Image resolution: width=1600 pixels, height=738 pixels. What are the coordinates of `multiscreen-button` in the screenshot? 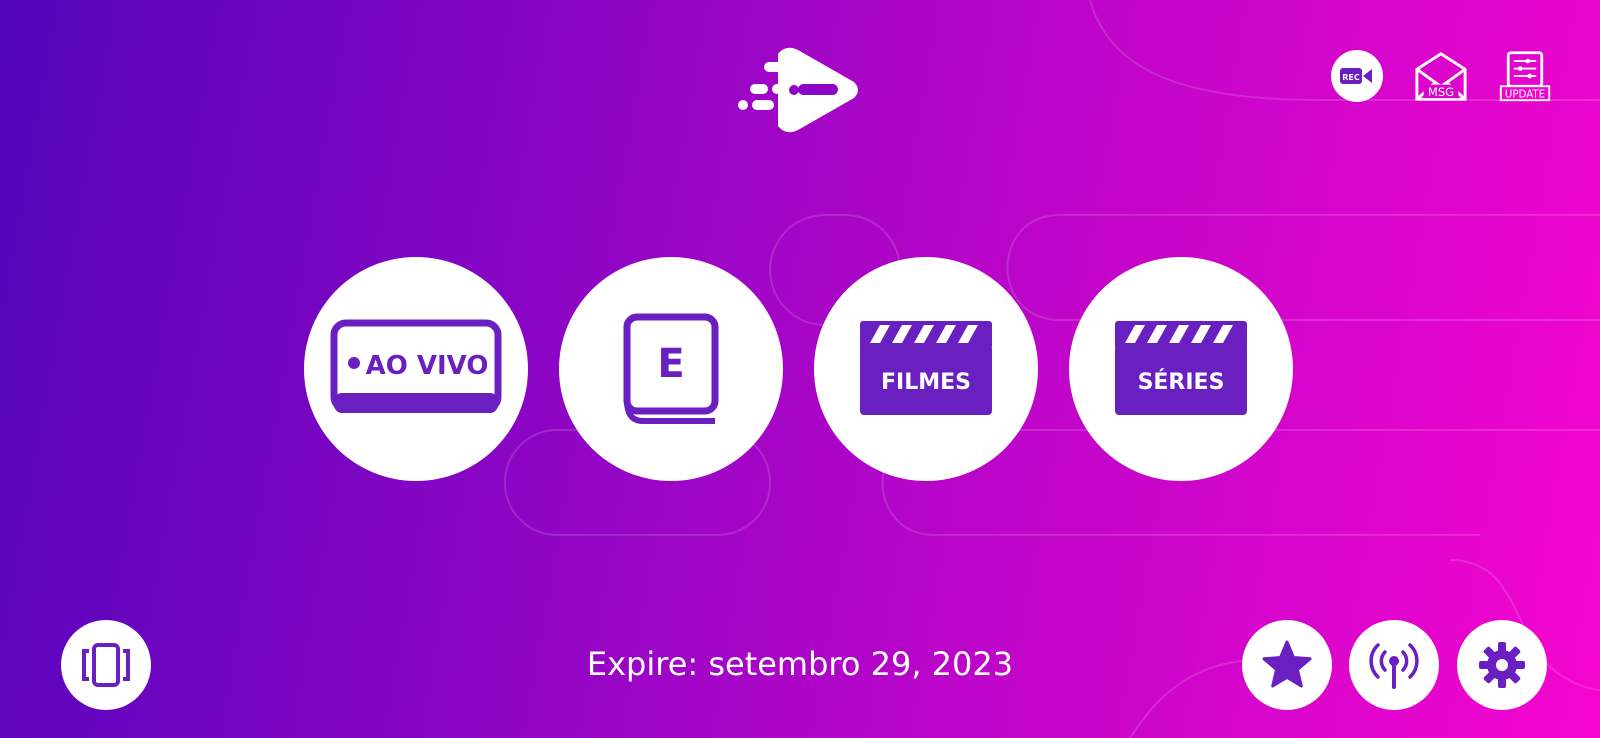 It's located at (106, 665).